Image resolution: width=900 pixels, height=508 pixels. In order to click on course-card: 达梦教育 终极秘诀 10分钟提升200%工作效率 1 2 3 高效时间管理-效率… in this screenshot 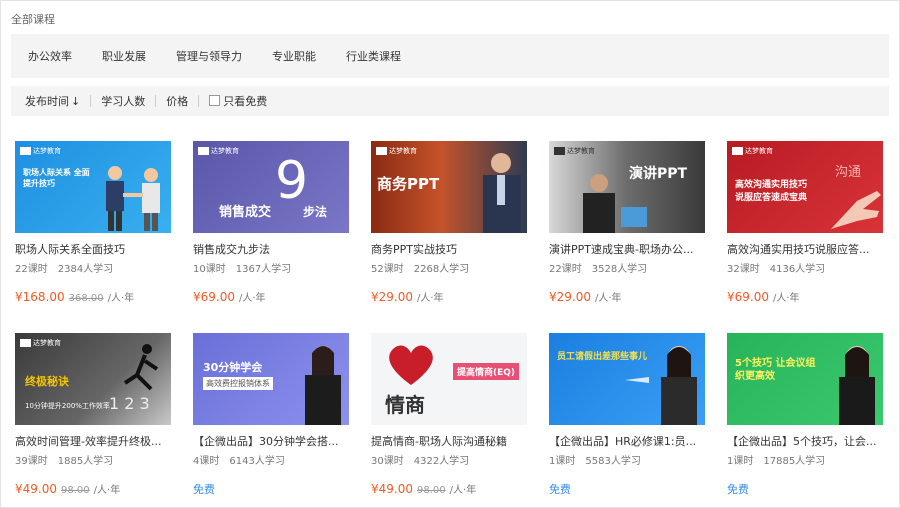, I will do `click(93, 414)`.